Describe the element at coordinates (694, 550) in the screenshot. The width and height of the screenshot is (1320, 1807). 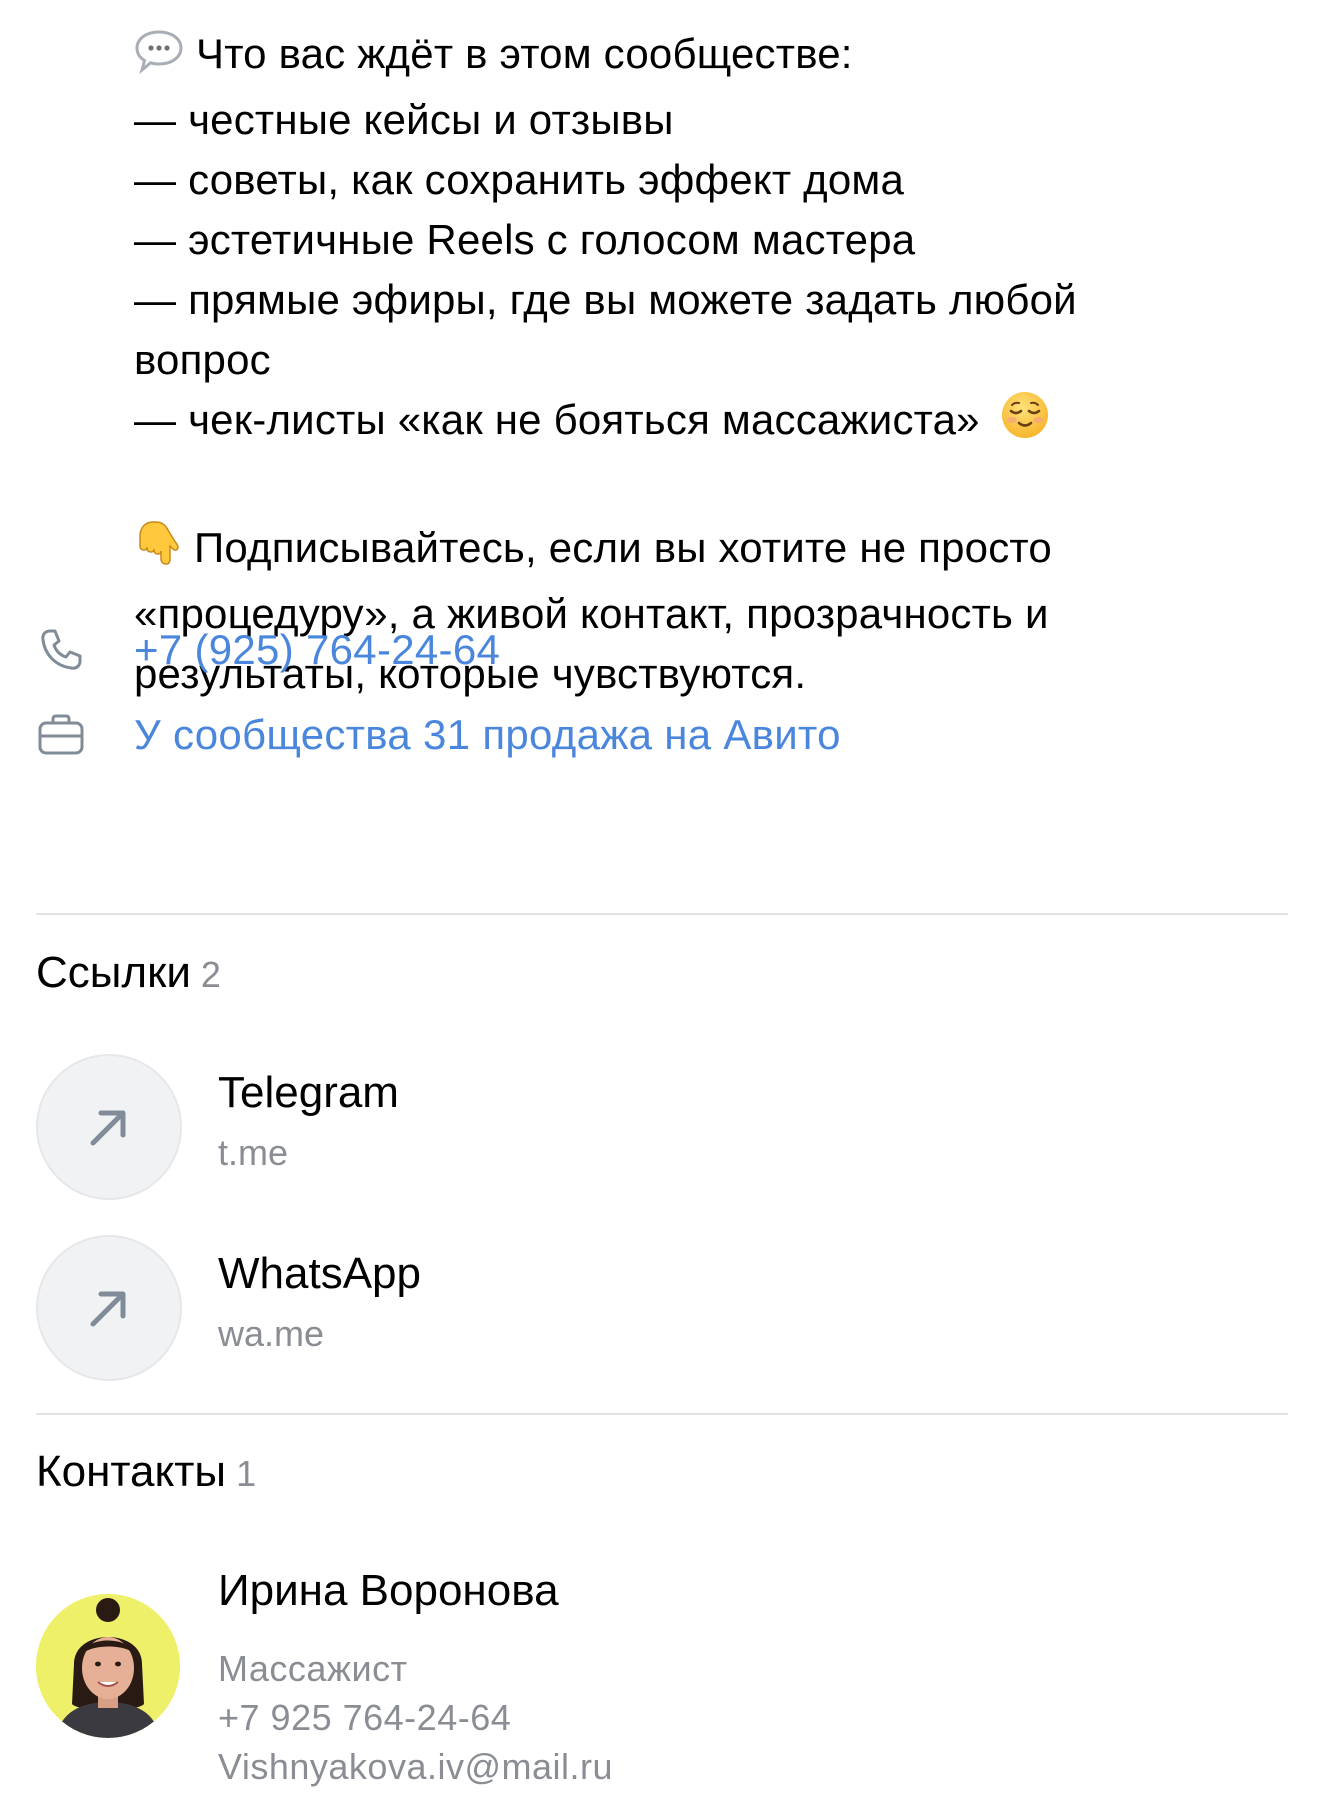
I see `description-line: Подписывайтесь, если вы хотите не просто` at that location.